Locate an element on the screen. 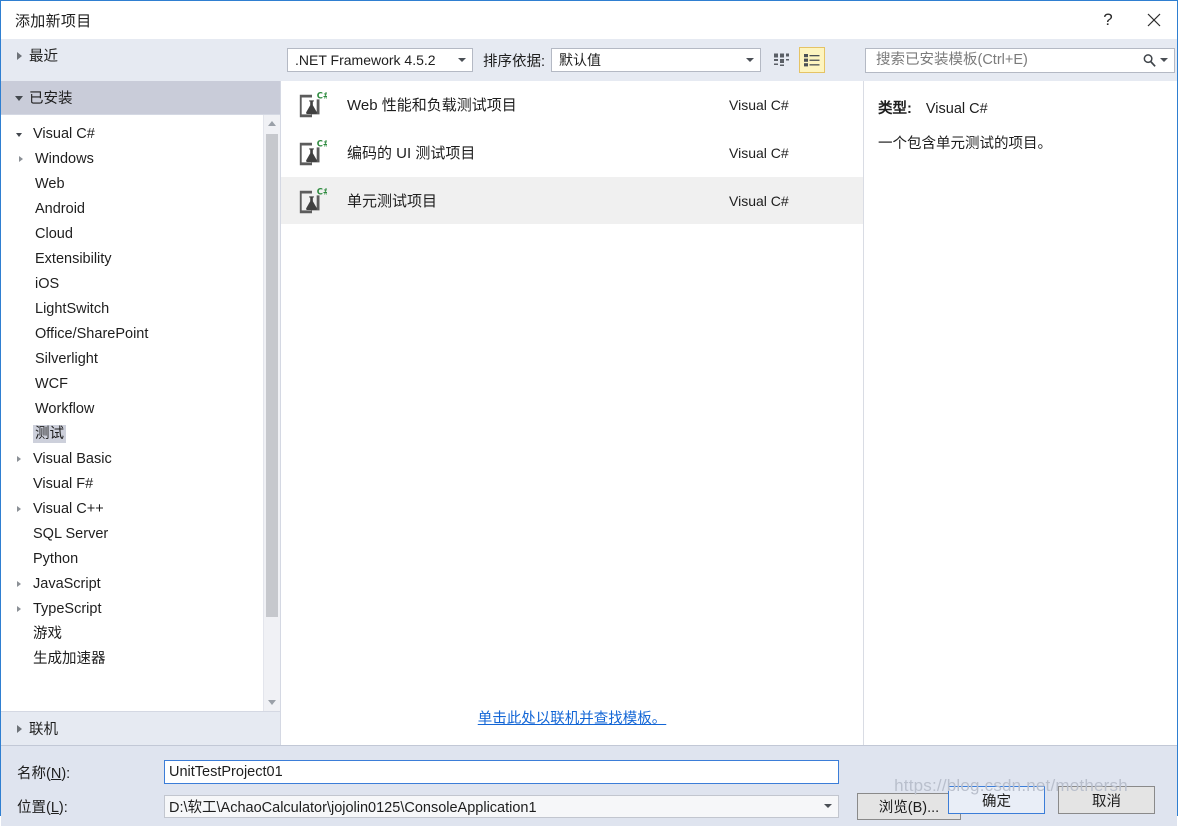 The image size is (1178, 826). template-icon: C# is located at coordinates (312, 201).